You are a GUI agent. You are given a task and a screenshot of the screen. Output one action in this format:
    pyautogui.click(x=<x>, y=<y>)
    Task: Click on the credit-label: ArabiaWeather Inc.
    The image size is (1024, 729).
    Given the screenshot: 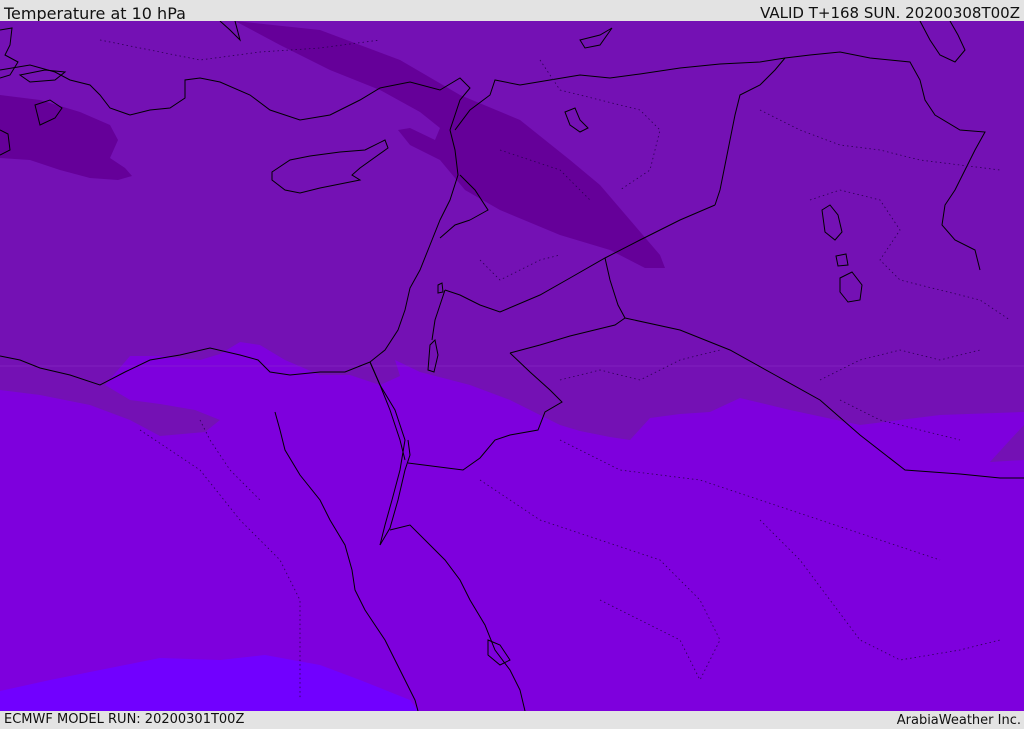 What is the action you would take?
    pyautogui.click(x=958, y=720)
    